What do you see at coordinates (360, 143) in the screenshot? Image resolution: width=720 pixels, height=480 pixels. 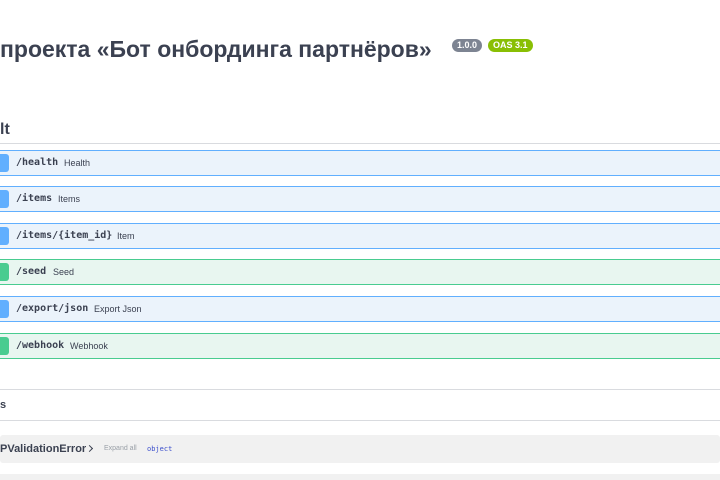 I see `section-divider` at bounding box center [360, 143].